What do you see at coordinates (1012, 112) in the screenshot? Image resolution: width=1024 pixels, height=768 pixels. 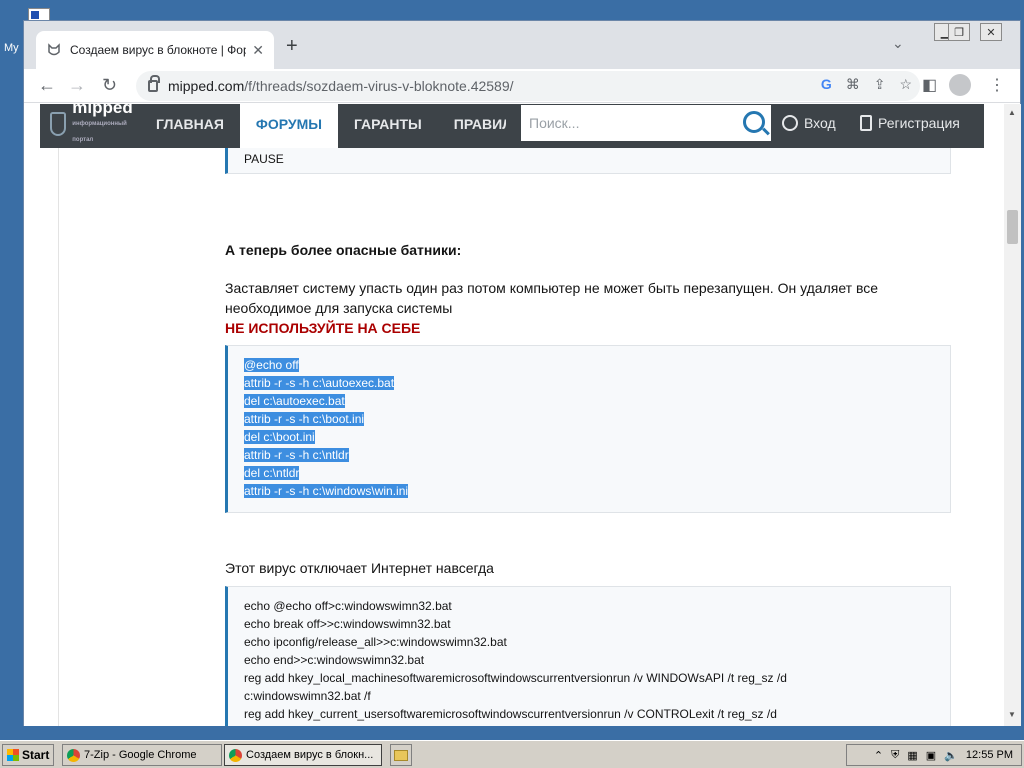 I see `scroll-up-icon: ▲` at bounding box center [1012, 112].